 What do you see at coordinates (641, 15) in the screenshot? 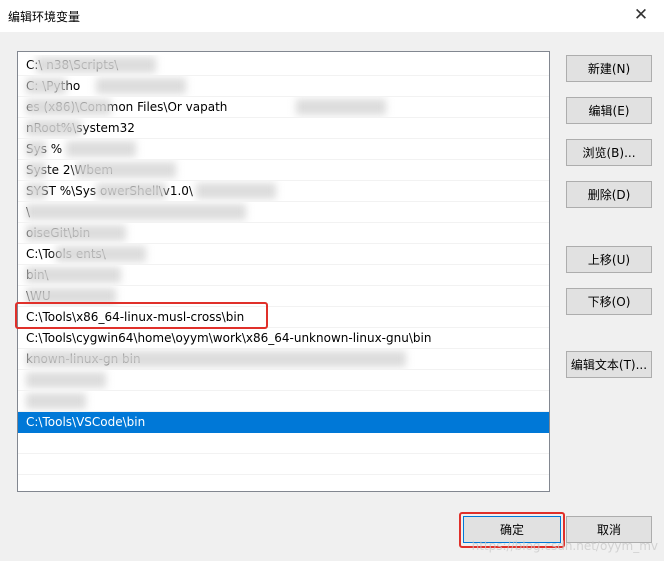
I see `close-icon: ✕` at bounding box center [641, 15].